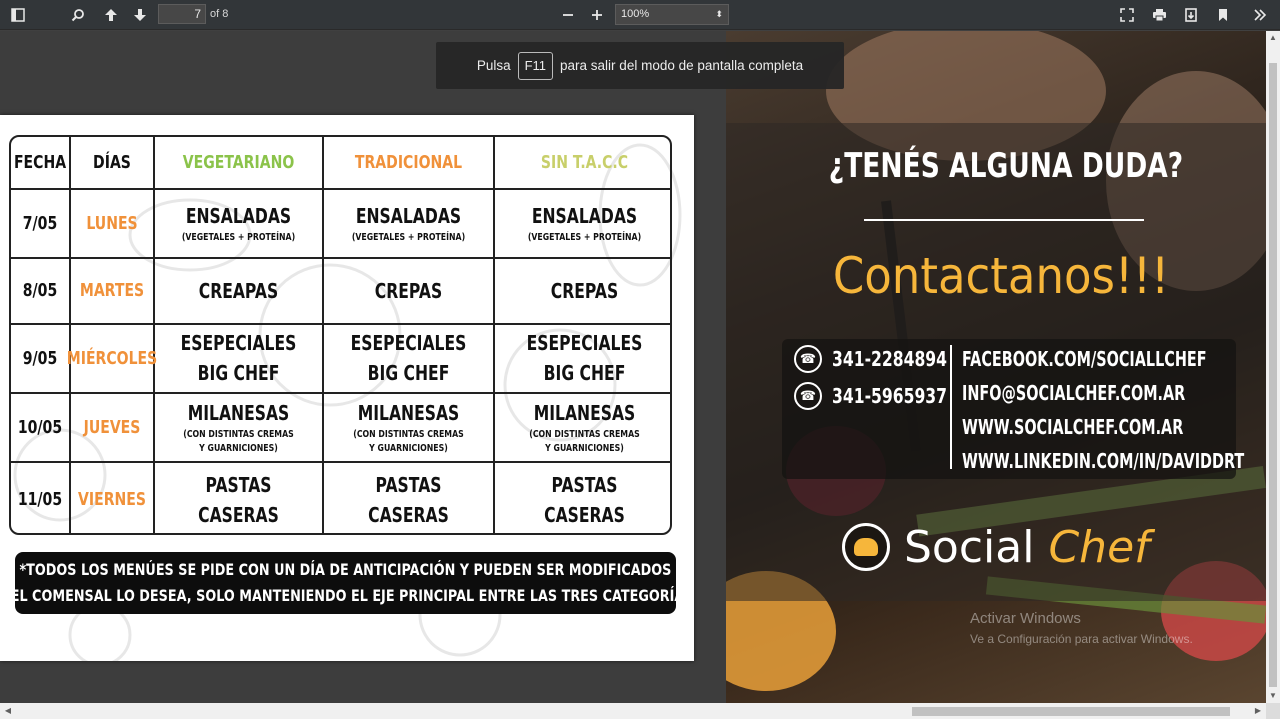 The height and width of the screenshot is (719, 1280). Describe the element at coordinates (597, 15) in the screenshot. I see `zoom-in-icon` at that location.